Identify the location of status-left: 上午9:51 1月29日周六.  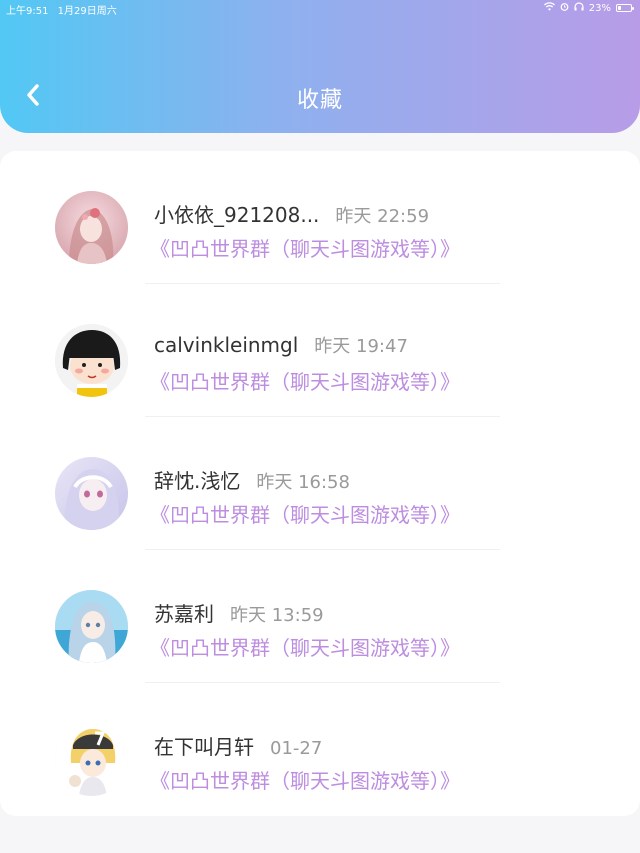
(61, 9).